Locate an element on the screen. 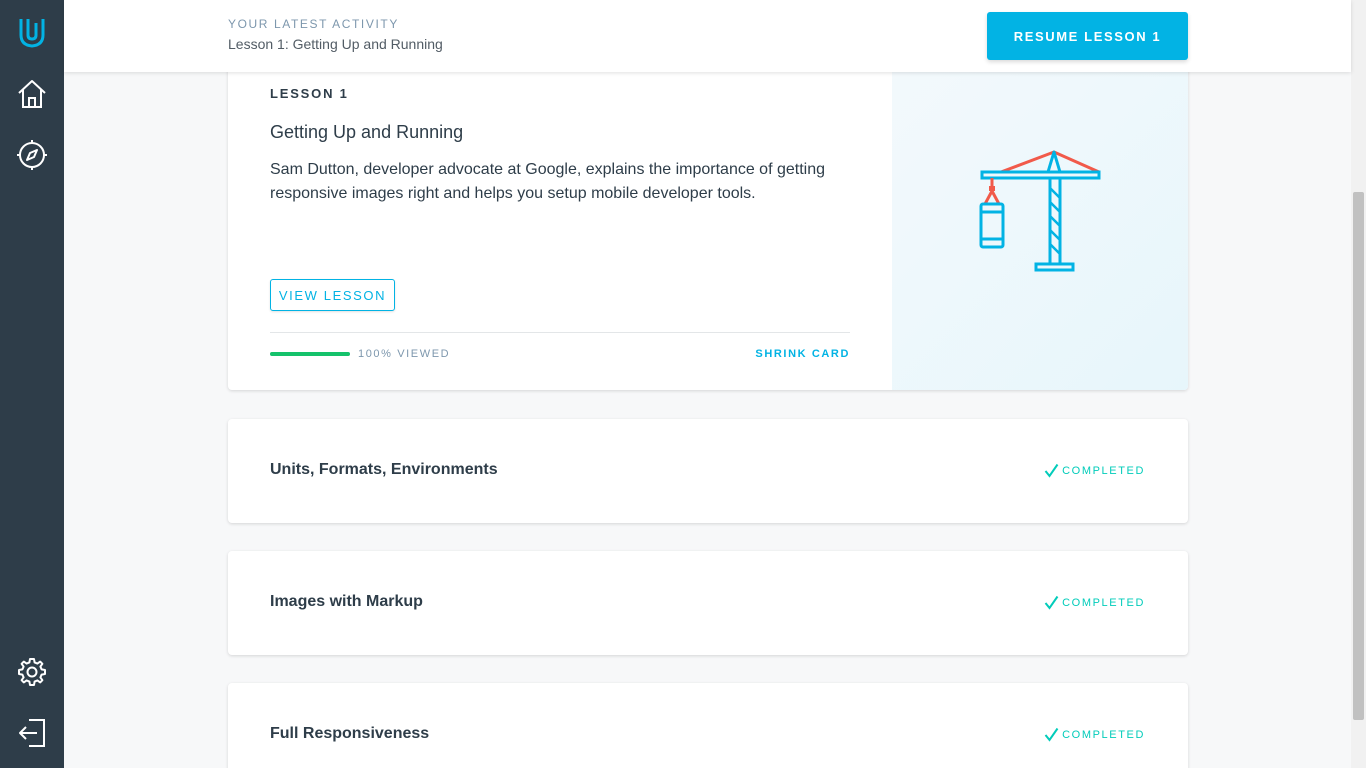 This screenshot has height=768, width=1366. crane-icon is located at coordinates (1040, 211).